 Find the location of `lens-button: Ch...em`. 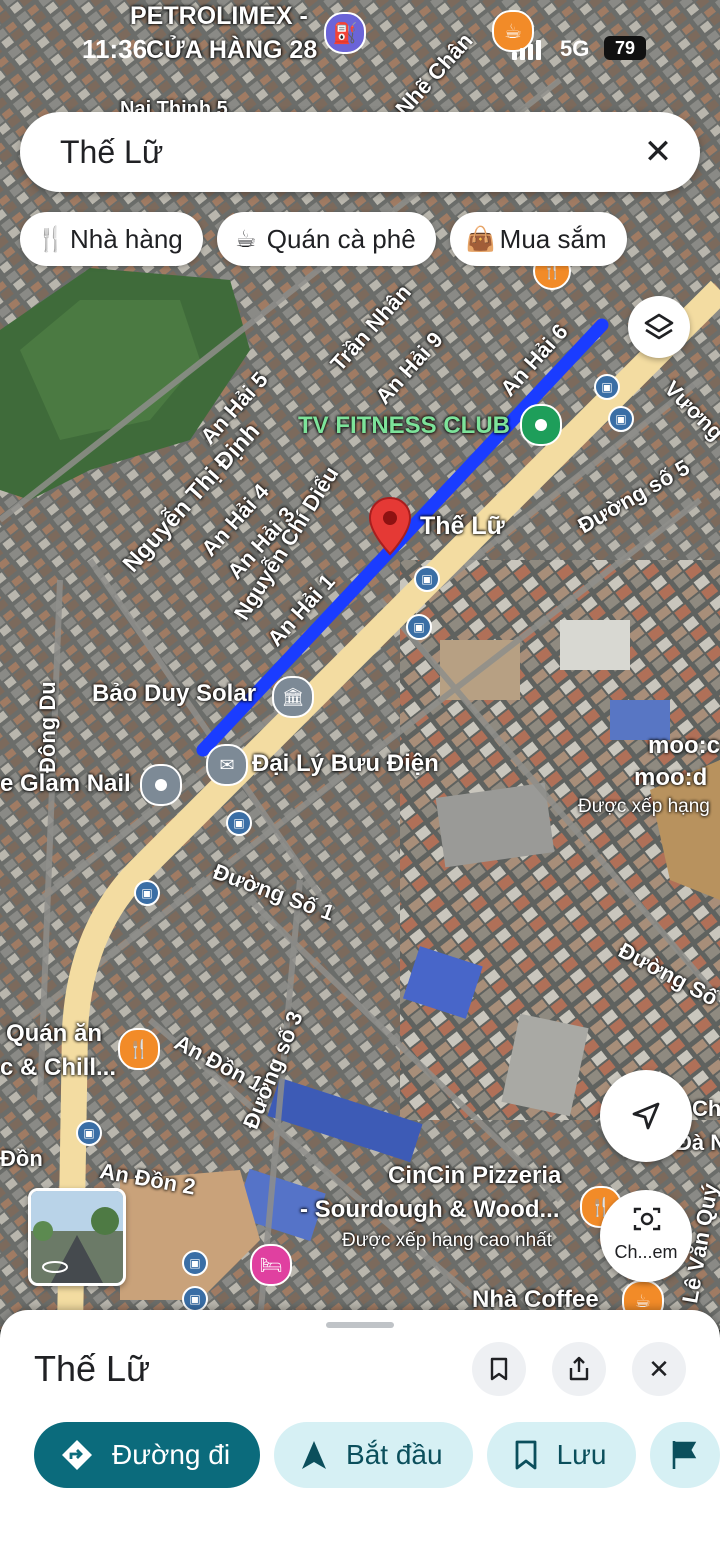

lens-button: Ch...em is located at coordinates (646, 1236).